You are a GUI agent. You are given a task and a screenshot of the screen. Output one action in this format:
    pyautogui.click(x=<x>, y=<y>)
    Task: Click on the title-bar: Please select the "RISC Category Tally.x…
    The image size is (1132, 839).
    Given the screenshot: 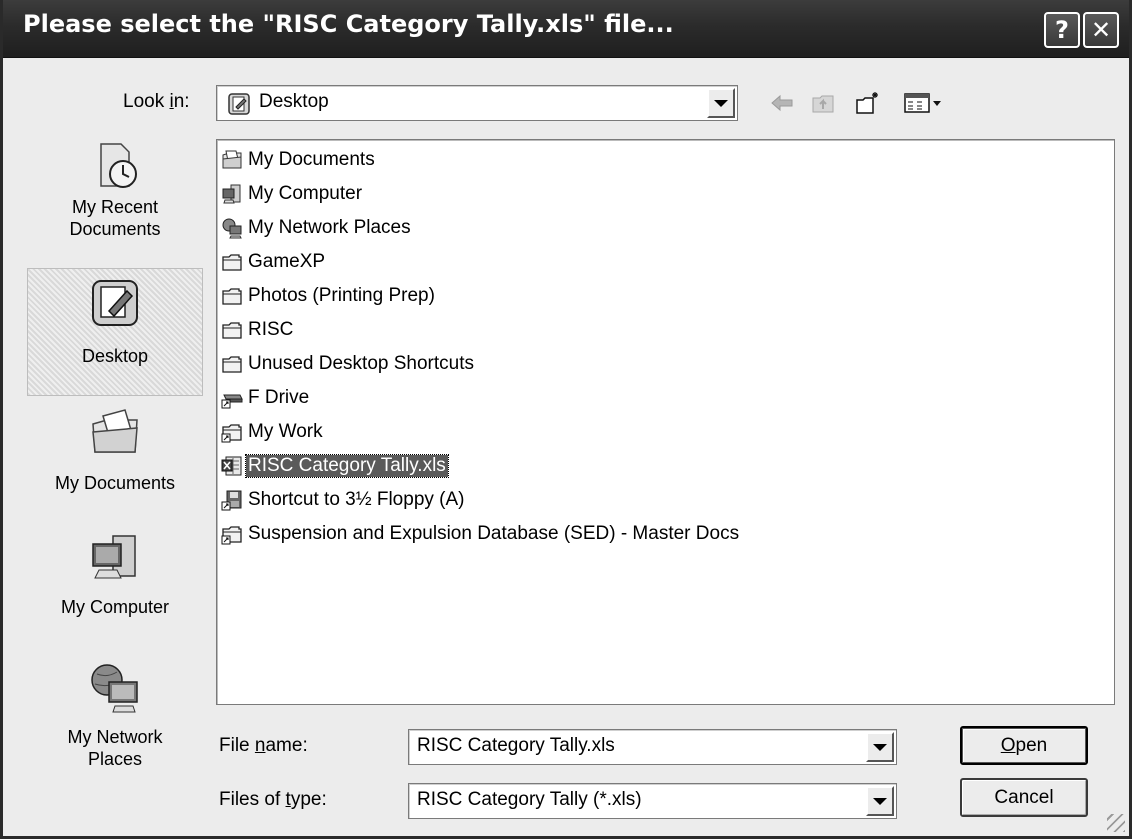 What is the action you would take?
    pyautogui.click(x=566, y=29)
    